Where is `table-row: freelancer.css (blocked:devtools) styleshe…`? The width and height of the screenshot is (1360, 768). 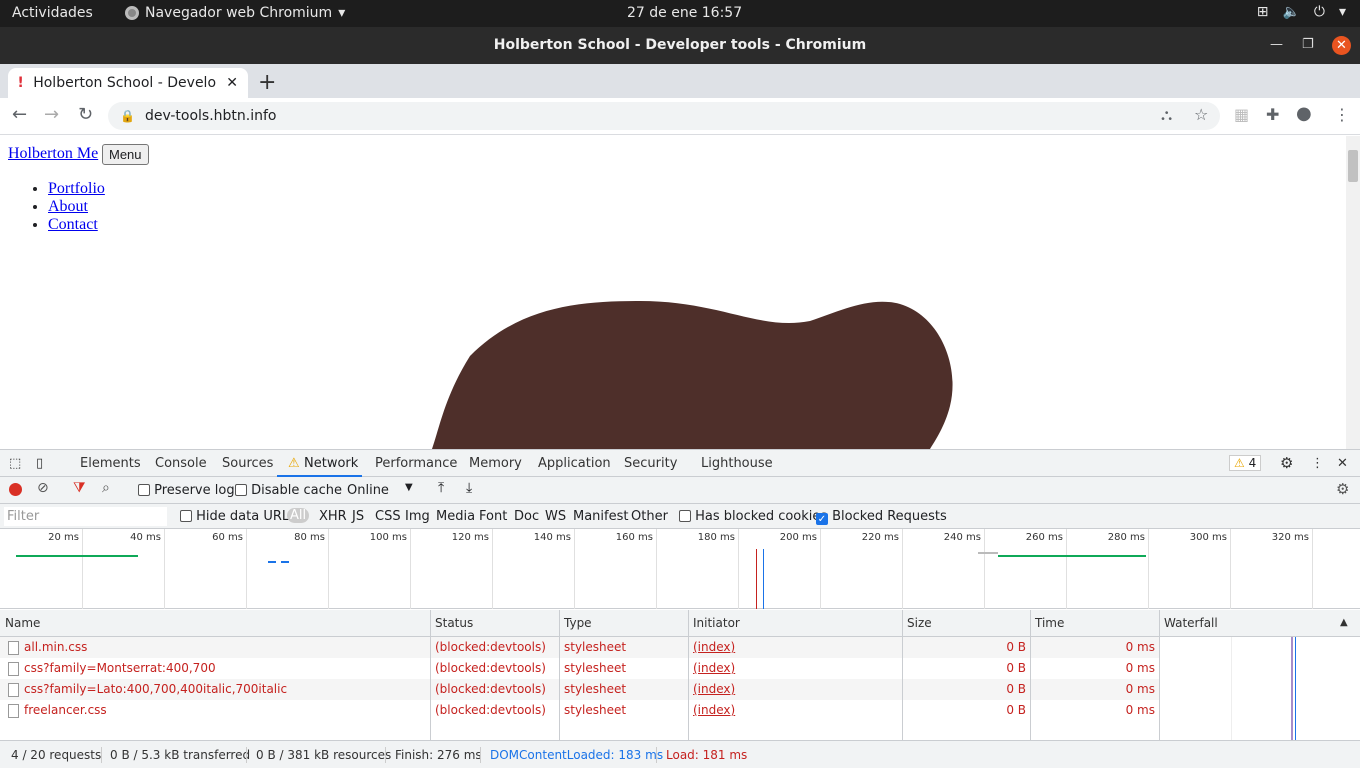 table-row: freelancer.css (blocked:devtools) styleshe… is located at coordinates (580, 710).